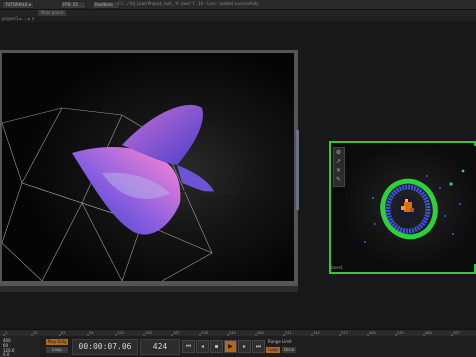 The image size is (476, 357). Describe the element at coordinates (160, 347) in the screenshot. I see `frame-field: 424` at that location.